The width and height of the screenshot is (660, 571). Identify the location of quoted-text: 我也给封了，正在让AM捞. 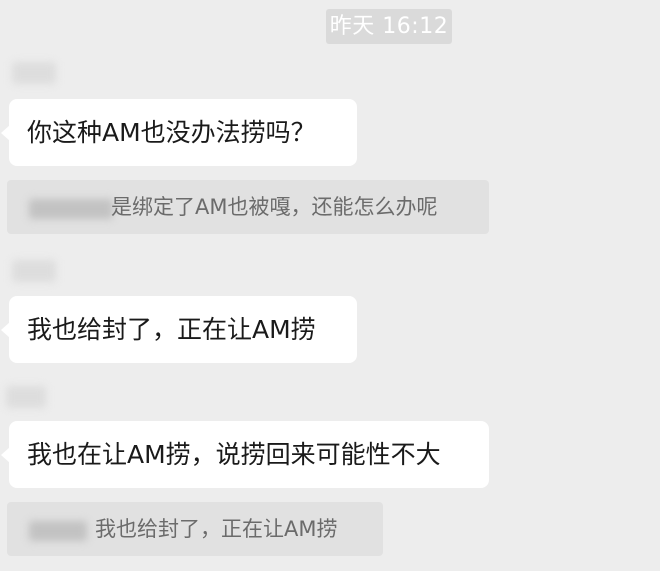
(216, 529).